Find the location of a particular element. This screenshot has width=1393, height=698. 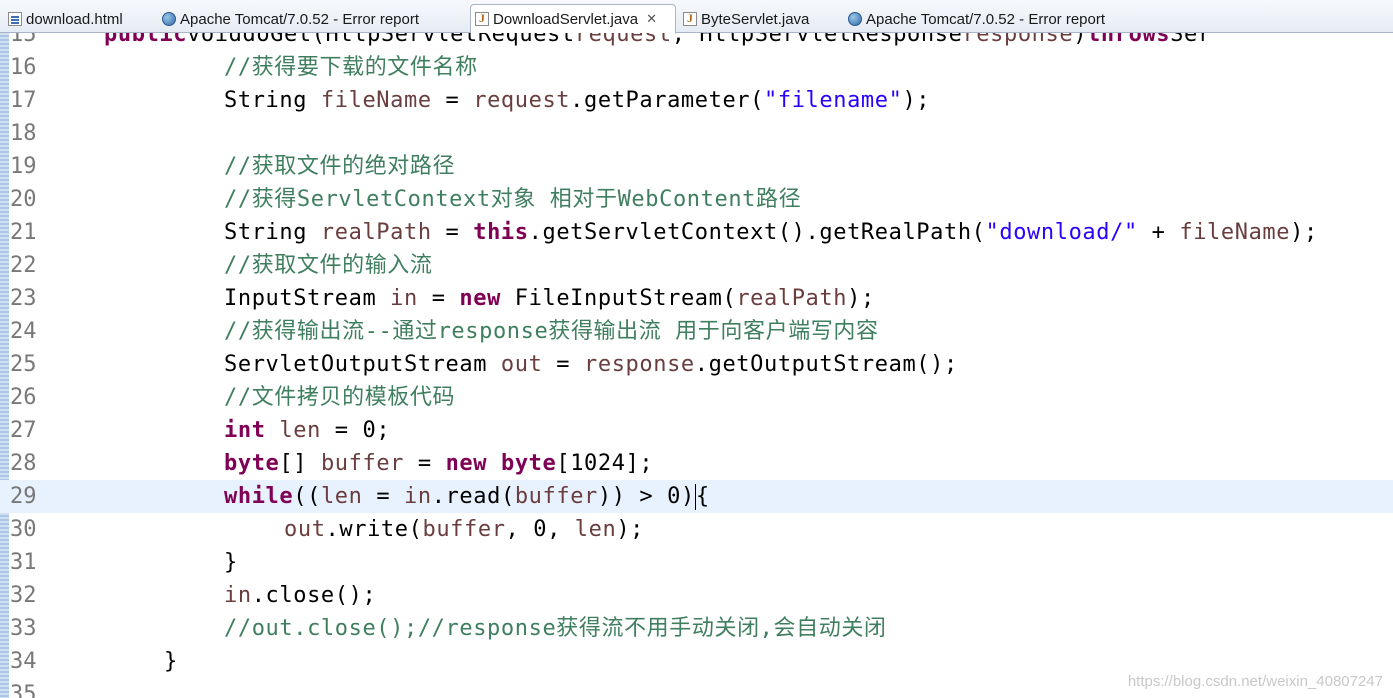

tab-label: download.html is located at coordinates (74, 19).